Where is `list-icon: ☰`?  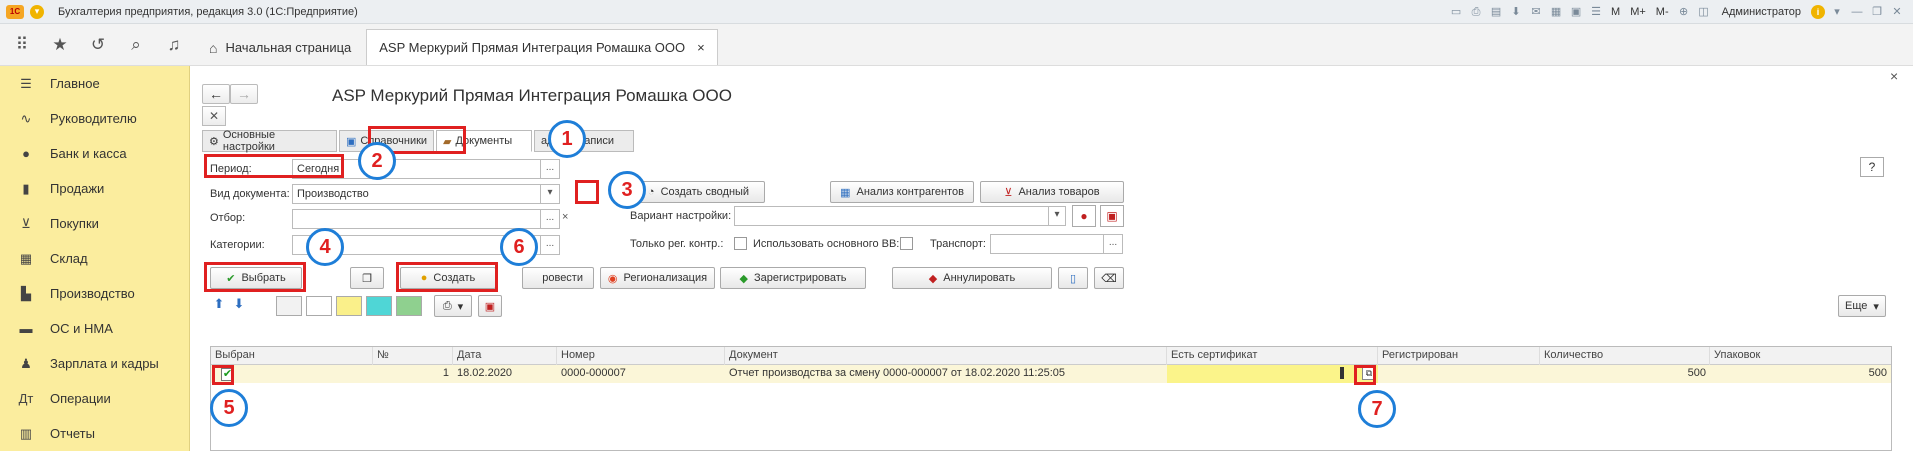
list-icon: ☰ is located at coordinates (1596, 12).